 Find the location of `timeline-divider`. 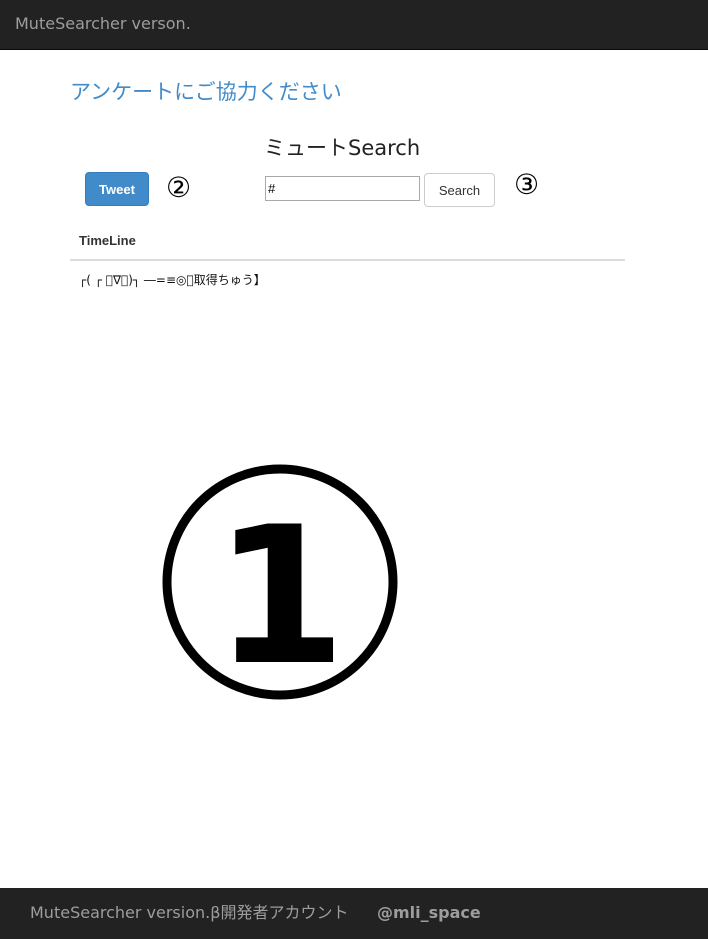

timeline-divider is located at coordinates (347, 260).